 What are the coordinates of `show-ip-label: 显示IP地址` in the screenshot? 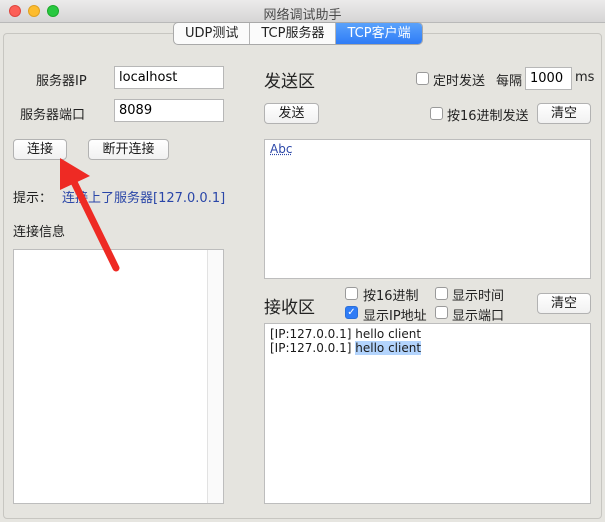 It's located at (395, 316).